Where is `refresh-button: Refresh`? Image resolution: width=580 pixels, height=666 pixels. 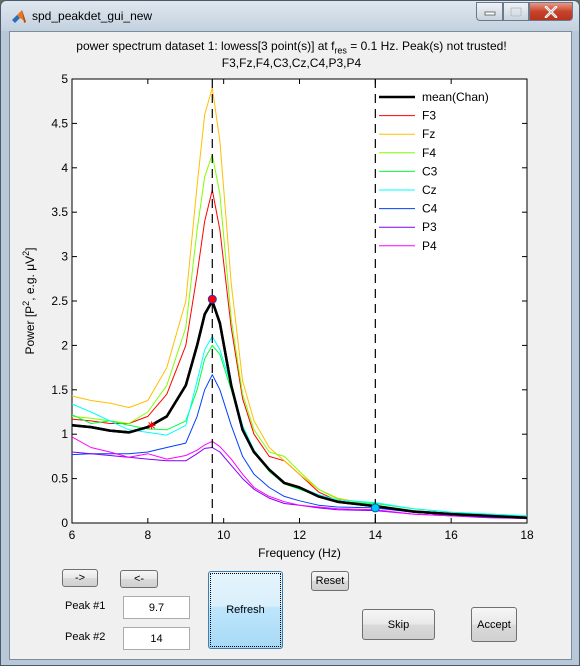 refresh-button: Refresh is located at coordinates (245, 610).